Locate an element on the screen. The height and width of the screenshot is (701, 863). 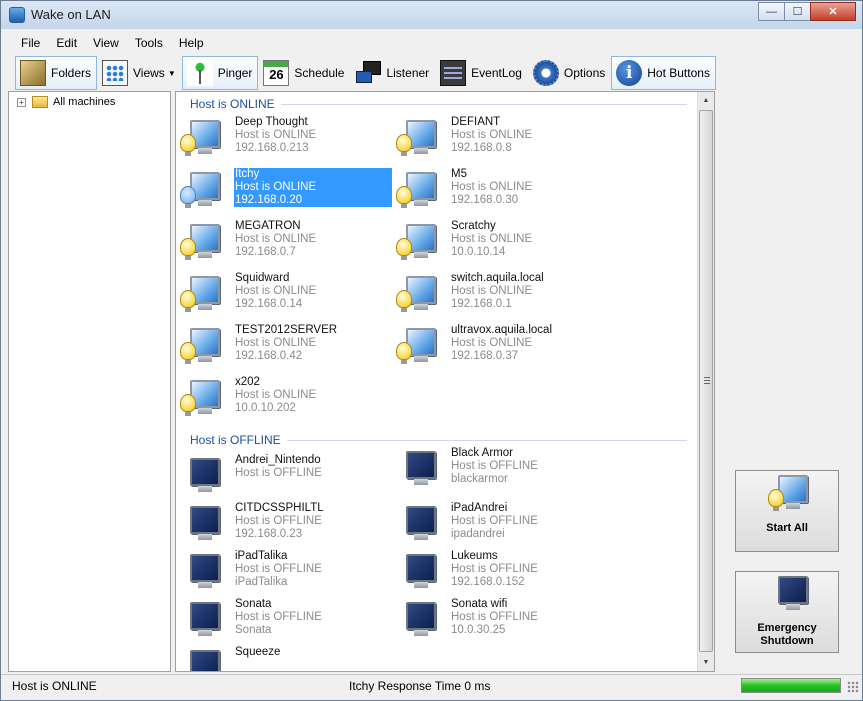
emergency-shutdown-button: Emergency Shutdown is located at coordinates (787, 612).